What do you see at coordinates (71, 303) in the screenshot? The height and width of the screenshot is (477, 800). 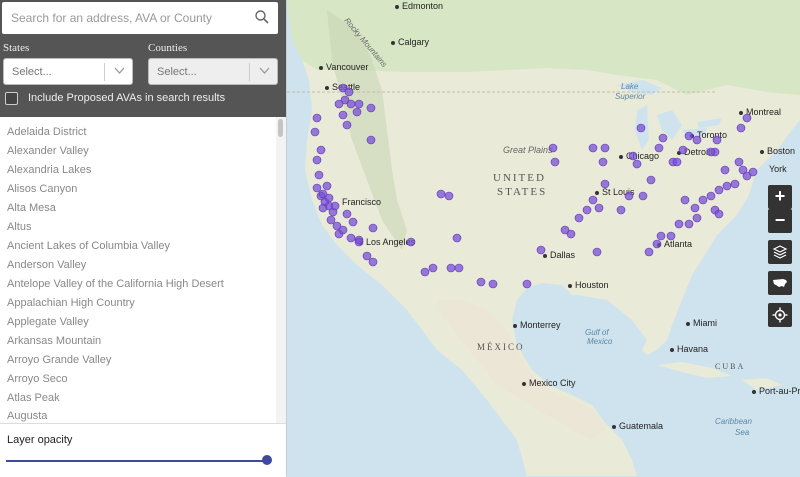 I see `list-item: Appalachian High Country` at bounding box center [71, 303].